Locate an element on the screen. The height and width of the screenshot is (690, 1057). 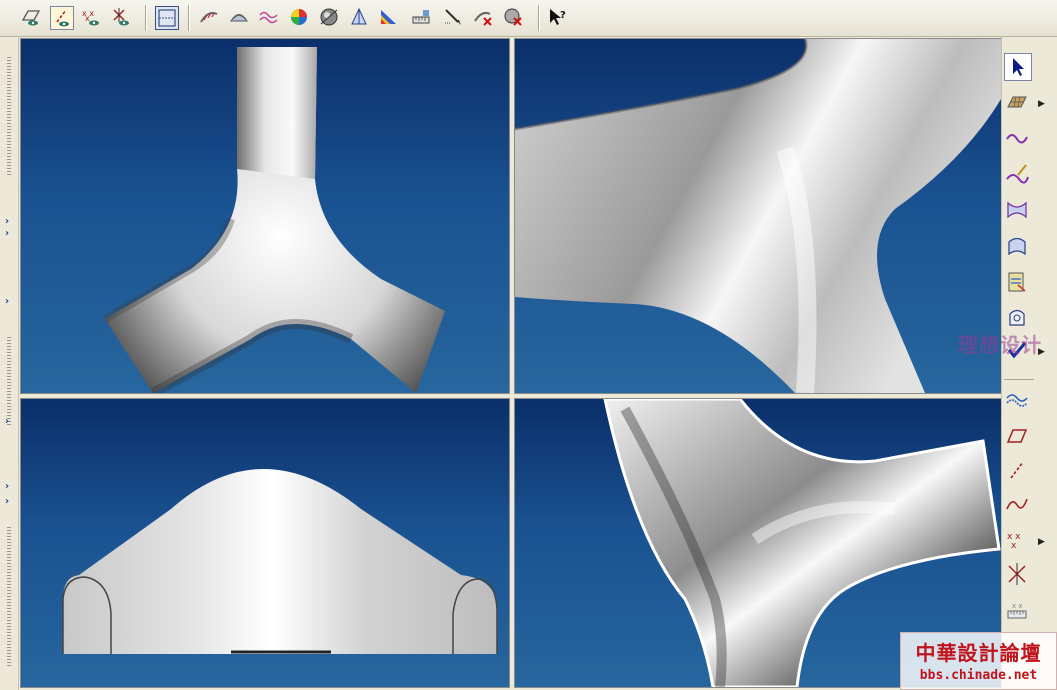
ruler-icon: x x is located at coordinates (1018, 611).